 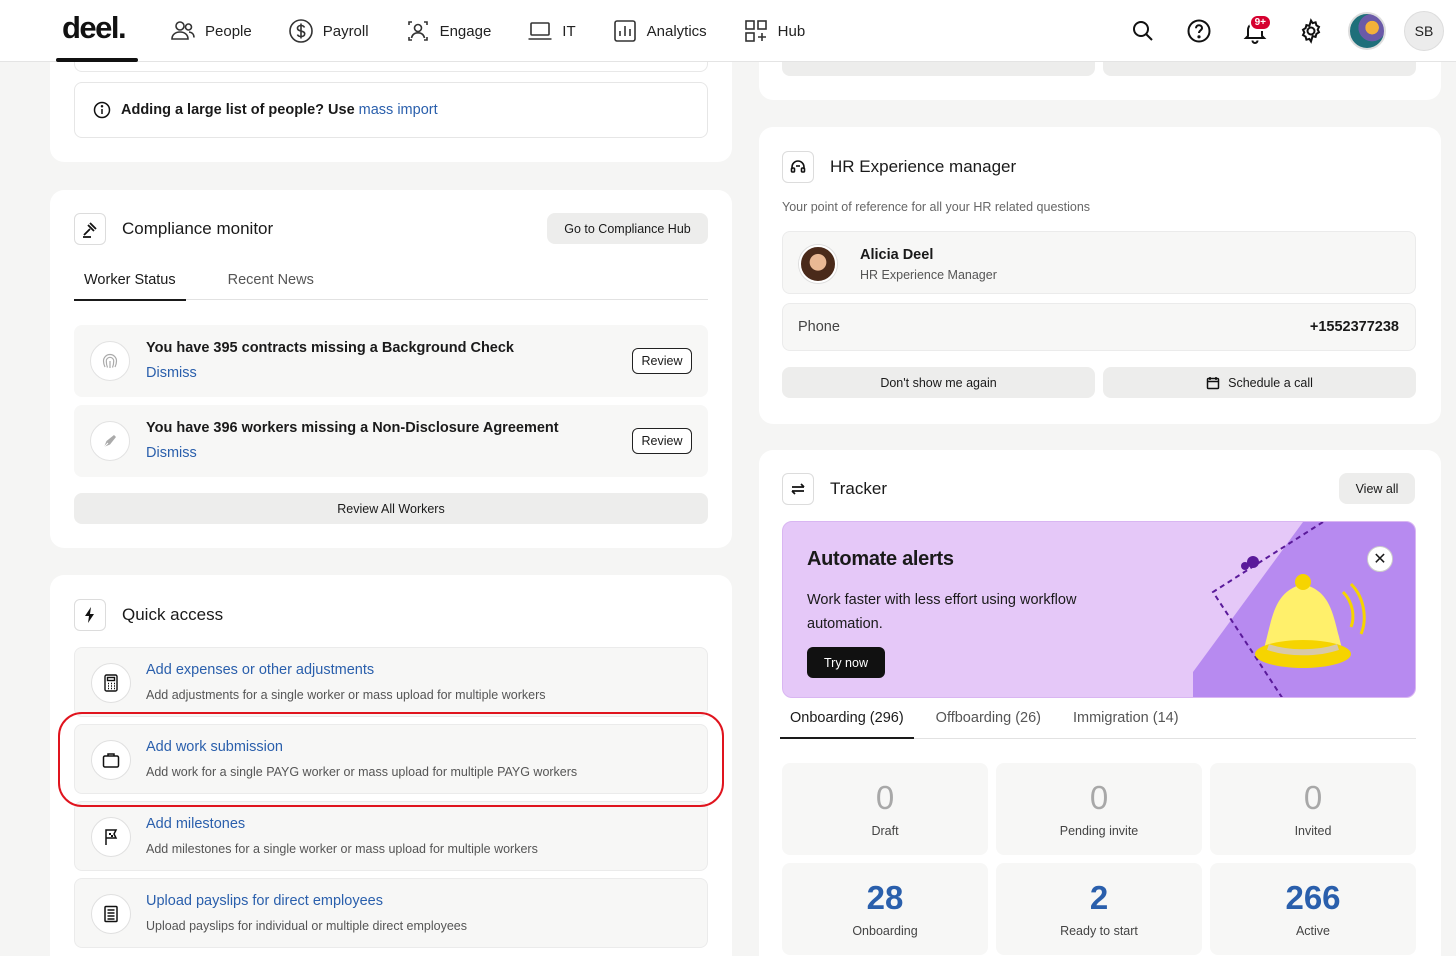 What do you see at coordinates (1313, 931) in the screenshot?
I see `stat-label: Active` at bounding box center [1313, 931].